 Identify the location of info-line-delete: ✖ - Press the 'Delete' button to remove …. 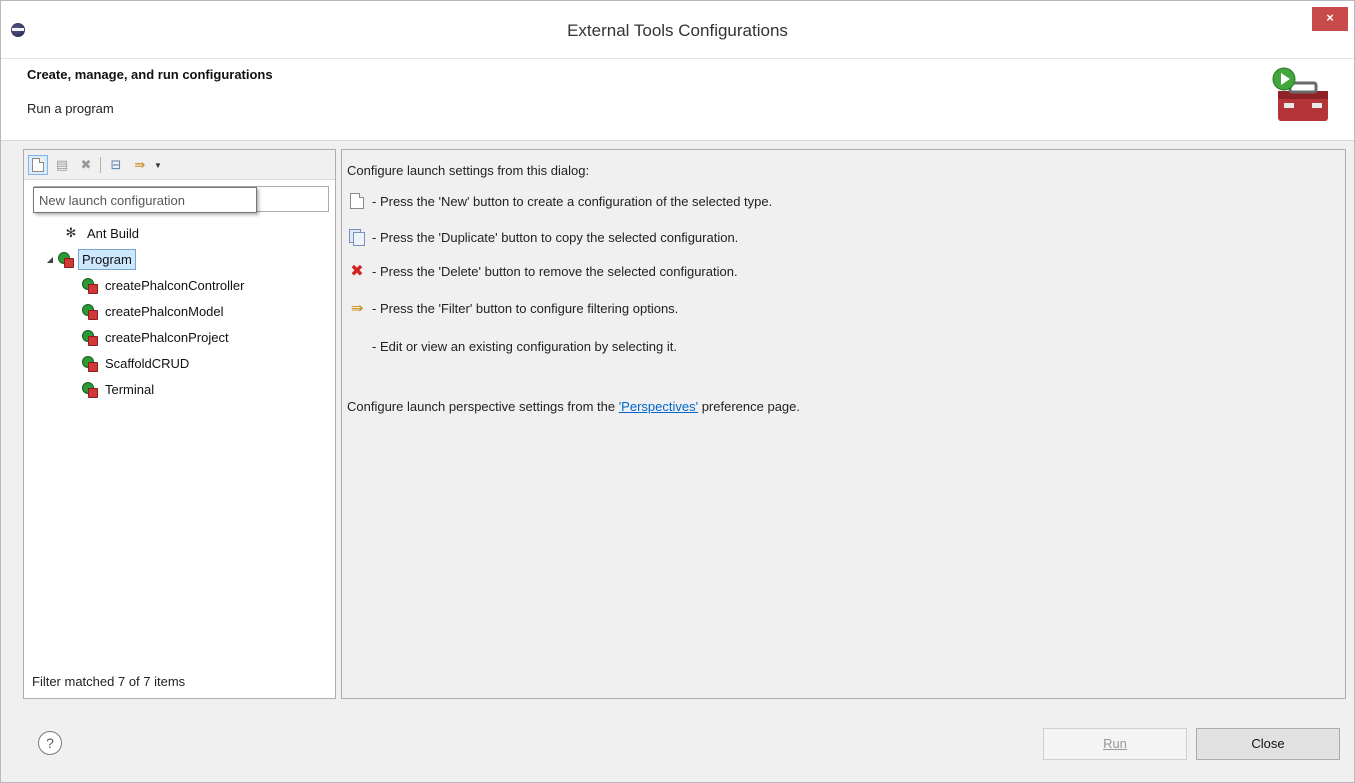
(542, 271).